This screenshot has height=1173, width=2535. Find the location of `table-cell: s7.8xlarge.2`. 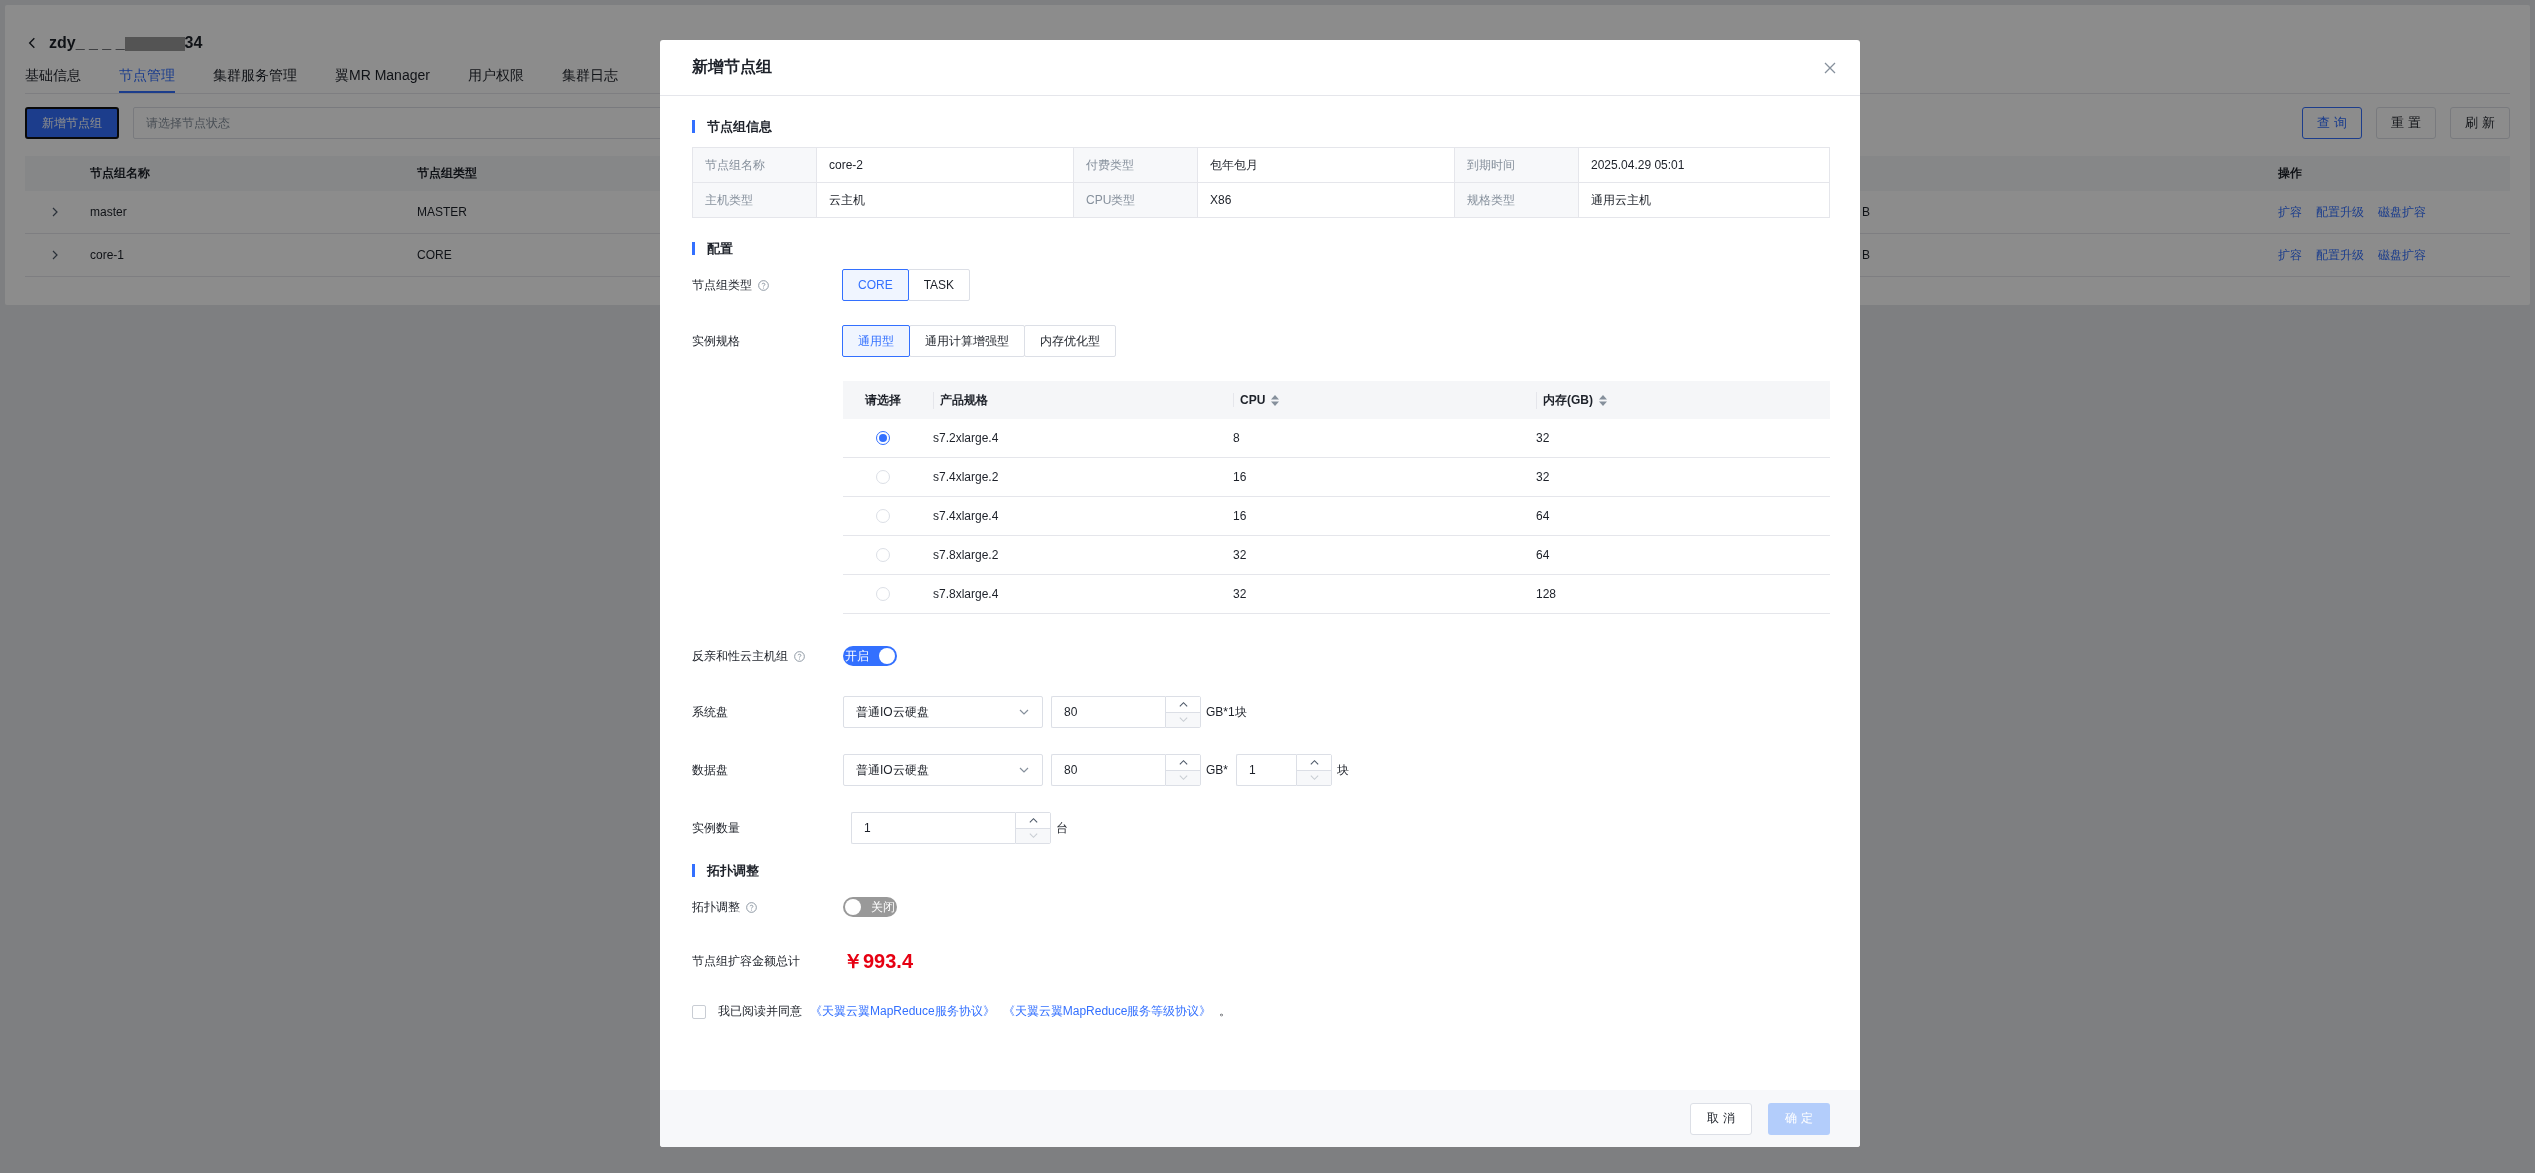

table-cell: s7.8xlarge.2 is located at coordinates (966, 555).